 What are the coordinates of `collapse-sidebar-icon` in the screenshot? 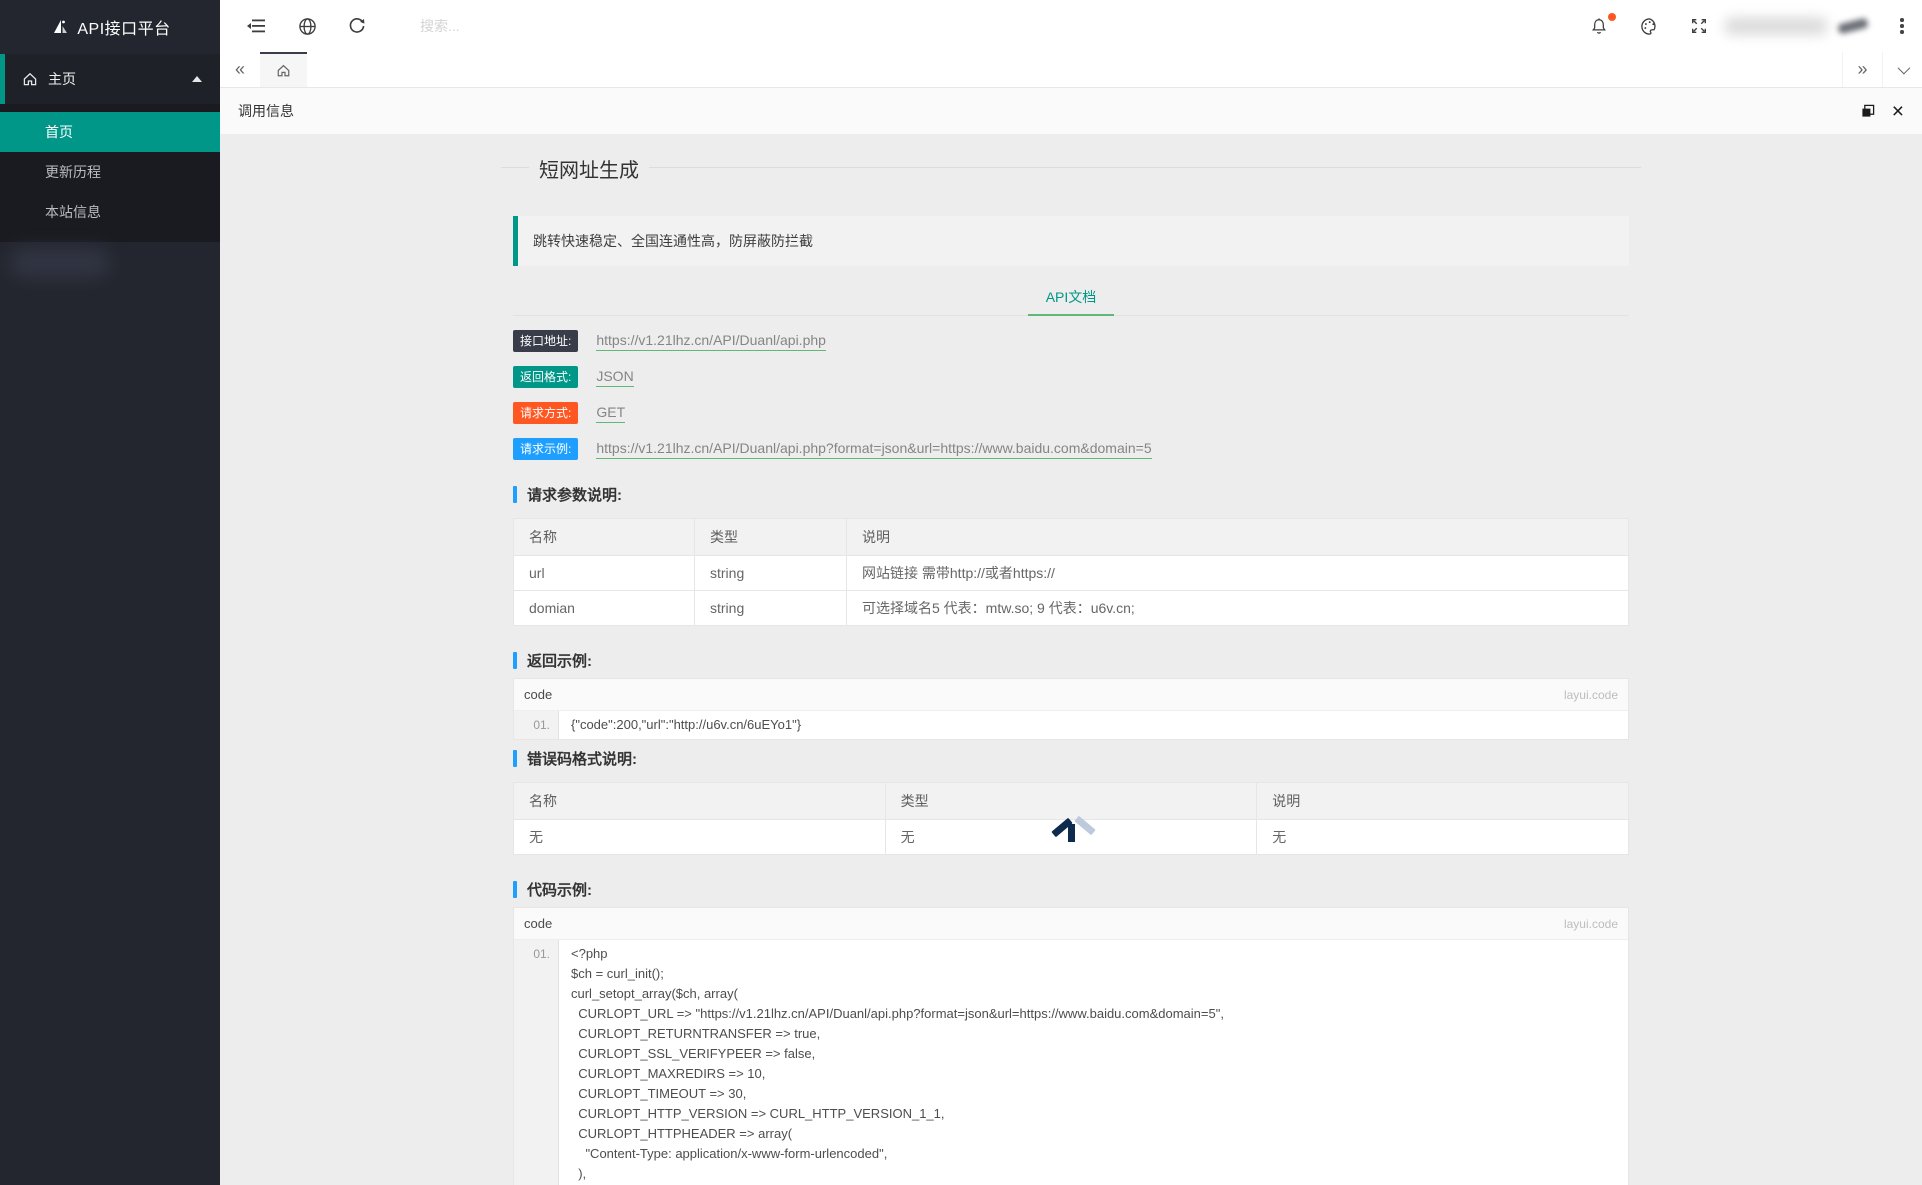 It's located at (257, 26).